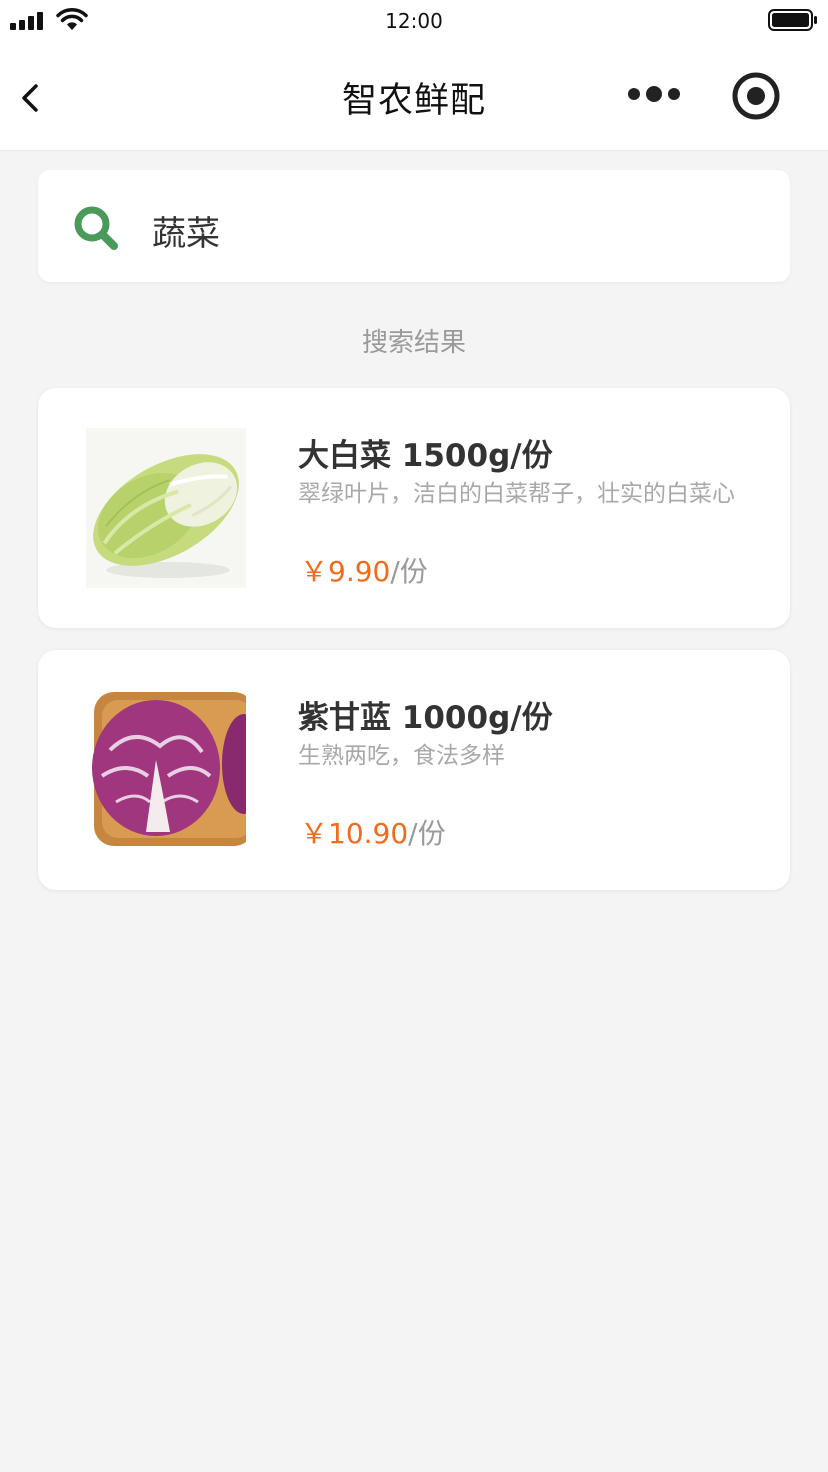 The height and width of the screenshot is (1472, 828). I want to click on battery-icon, so click(792, 20).